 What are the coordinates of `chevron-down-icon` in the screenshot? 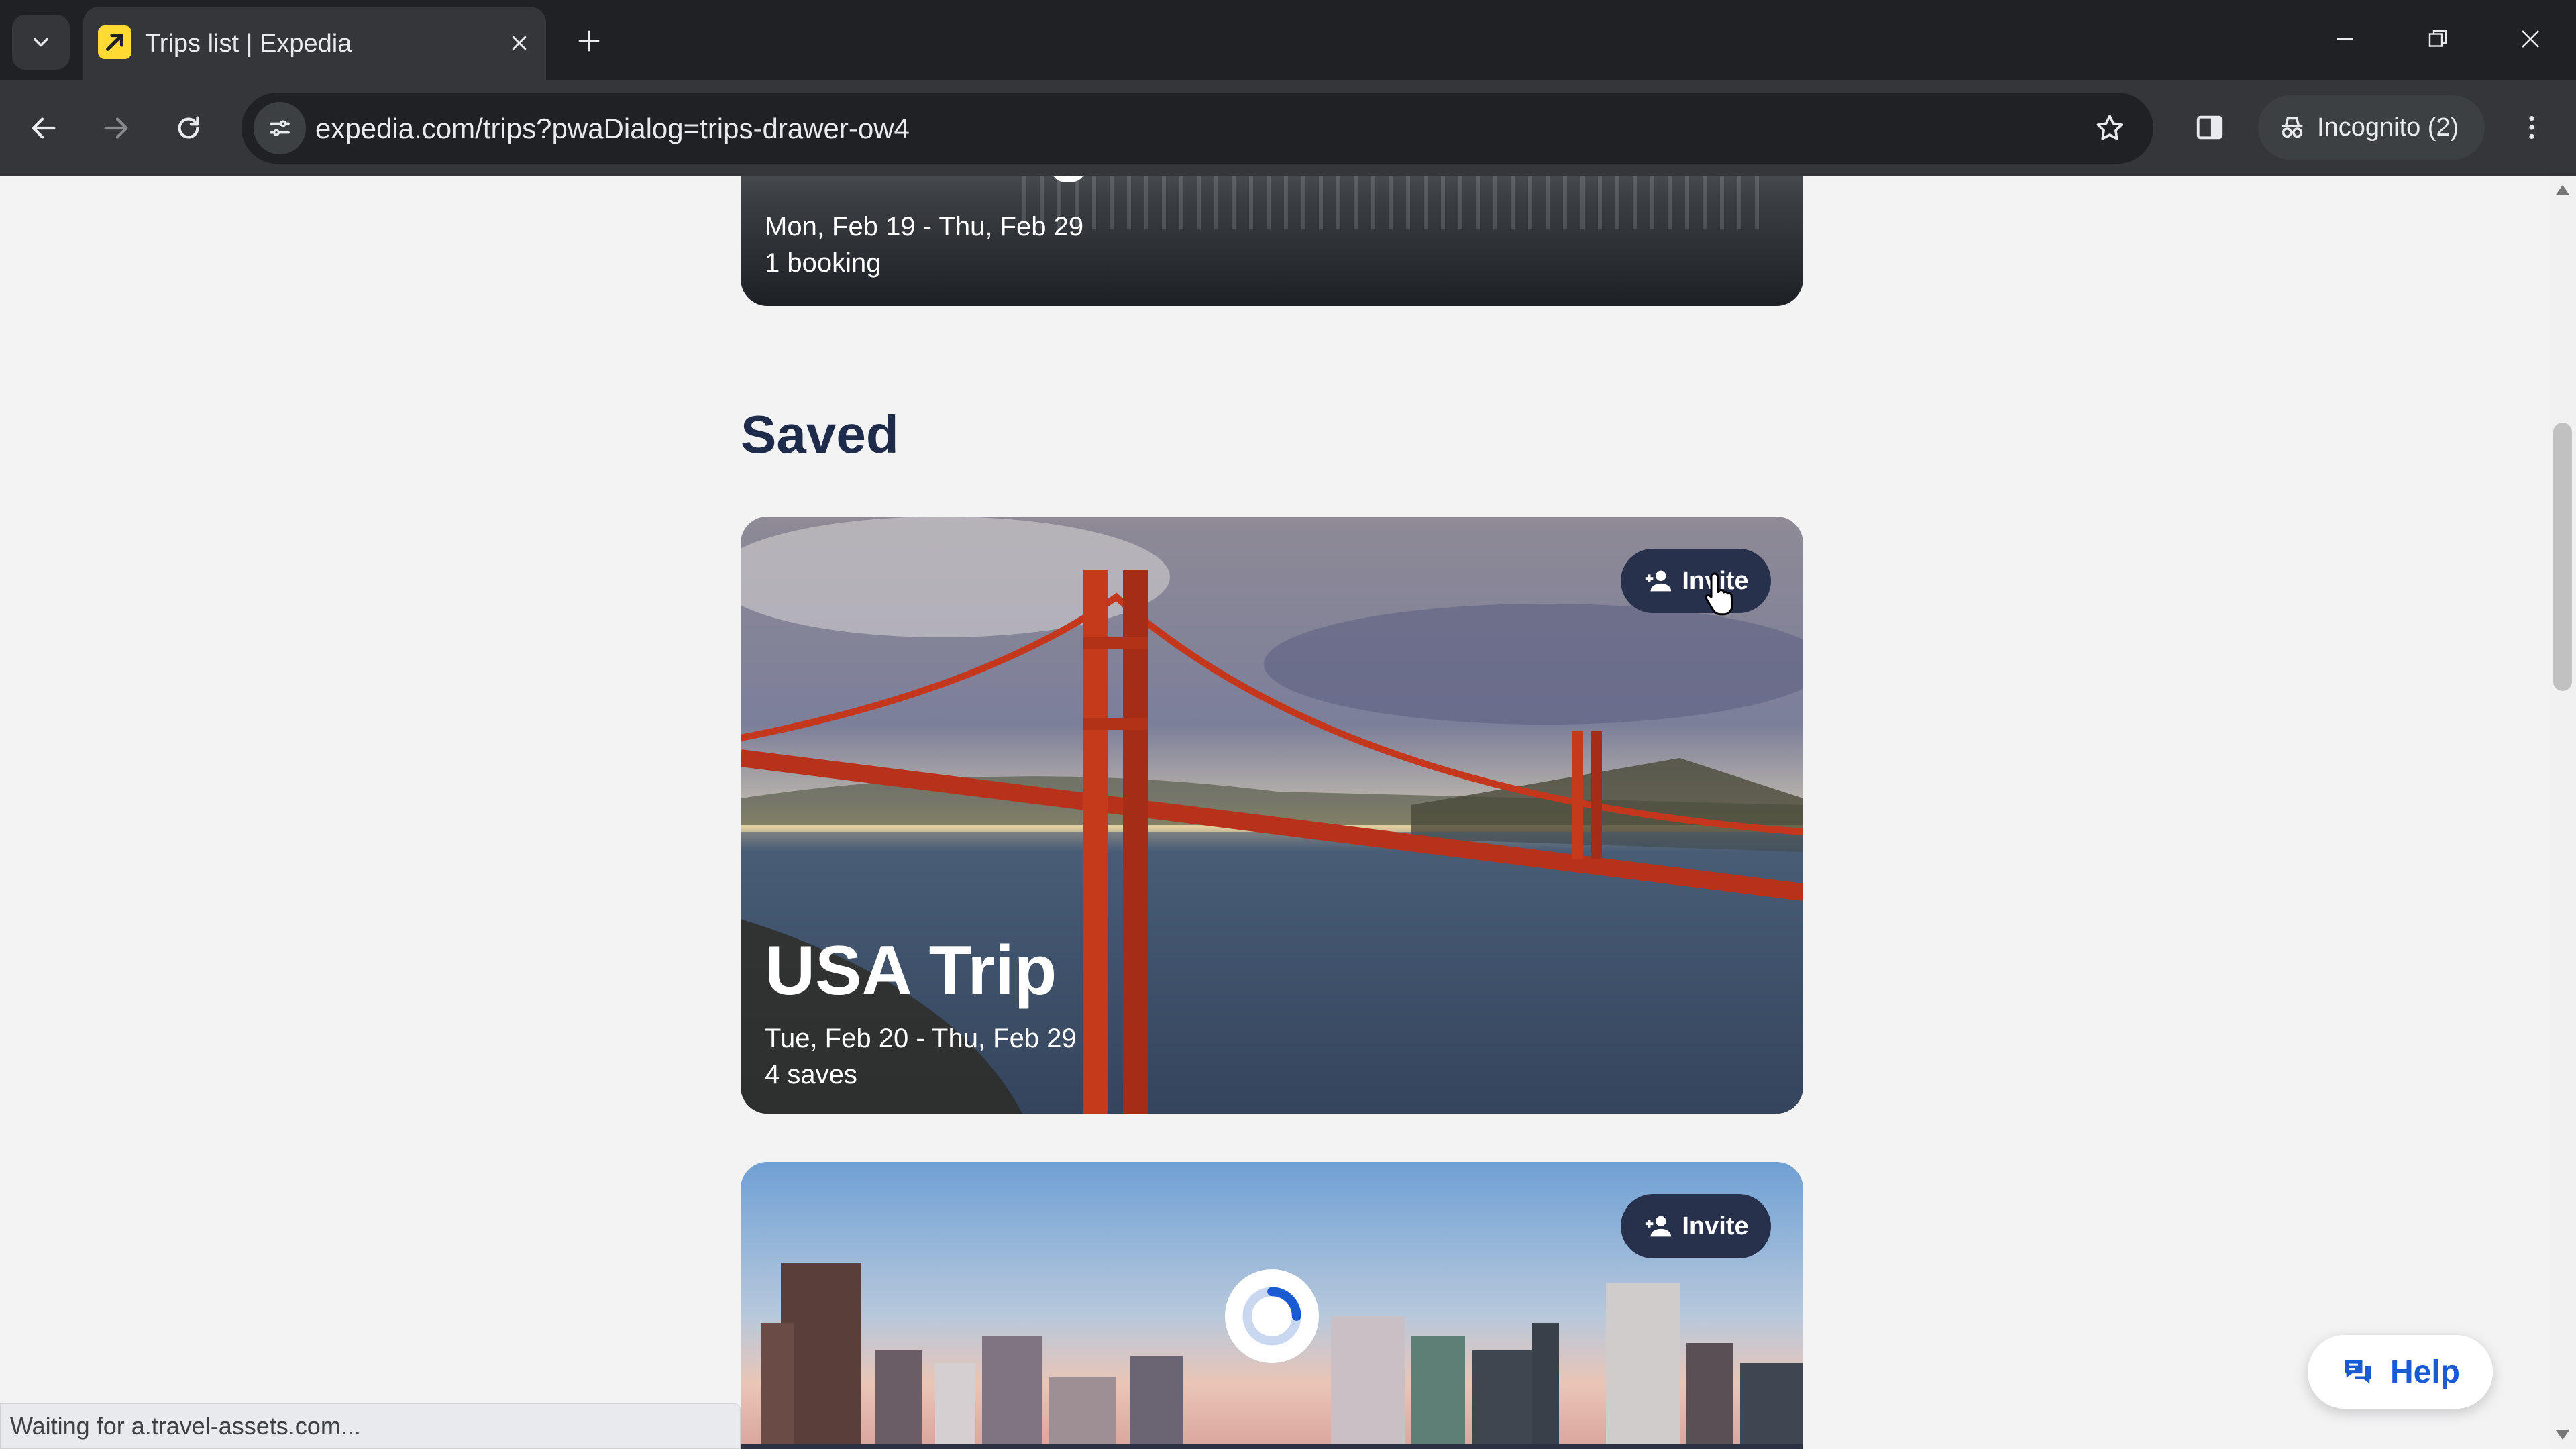 It's located at (41, 42).